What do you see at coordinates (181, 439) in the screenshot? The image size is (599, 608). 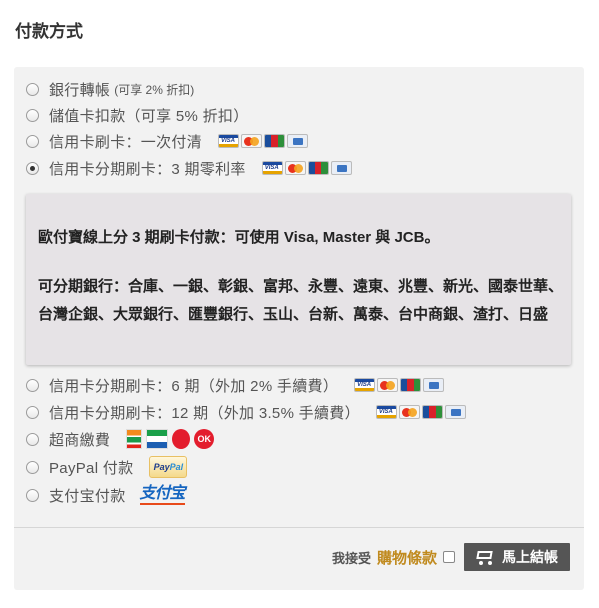 I see `hilife-icon` at bounding box center [181, 439].